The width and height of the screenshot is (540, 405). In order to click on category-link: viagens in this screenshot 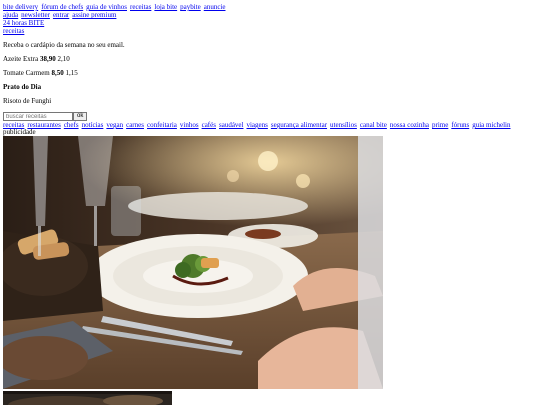, I will do `click(256, 125)`.